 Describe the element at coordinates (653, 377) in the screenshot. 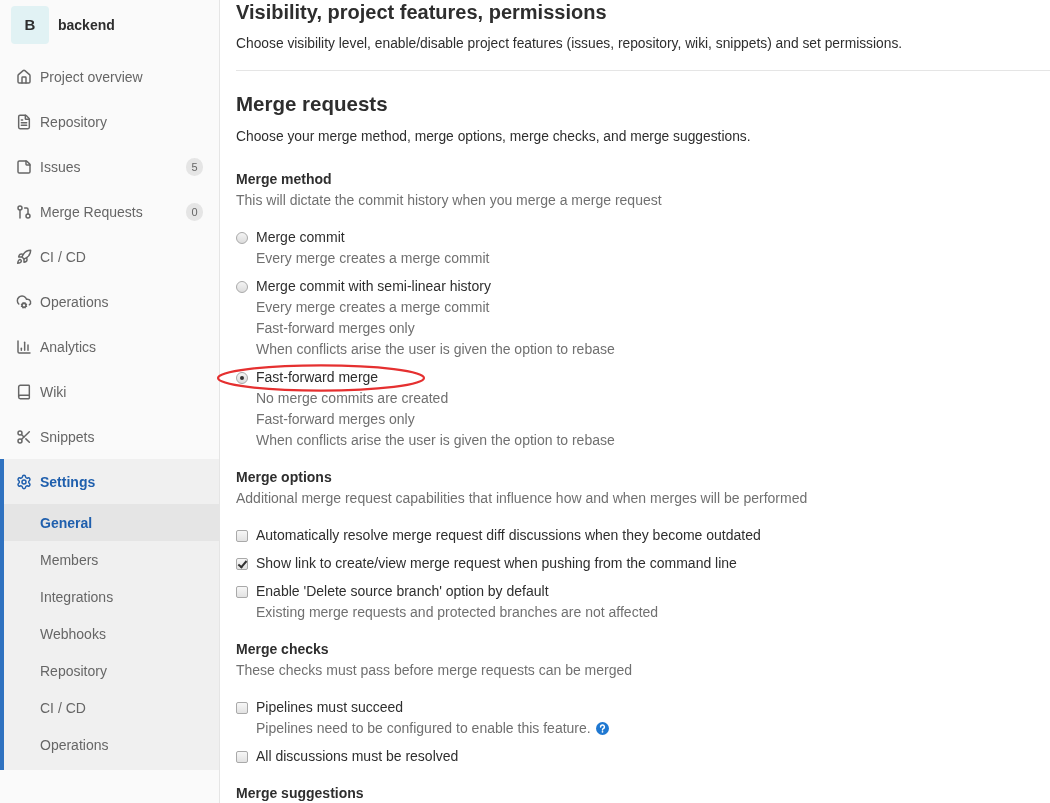

I see `option-label: Fast-forward merge` at that location.